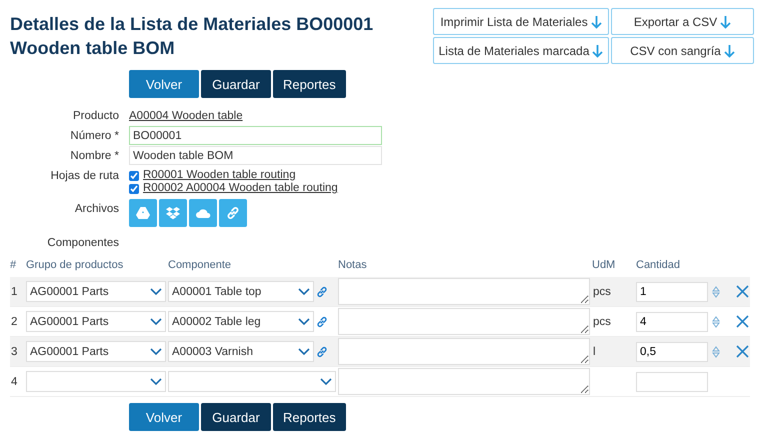 This screenshot has height=442, width=764. I want to click on export-button: Exportar a CSV, so click(682, 21).